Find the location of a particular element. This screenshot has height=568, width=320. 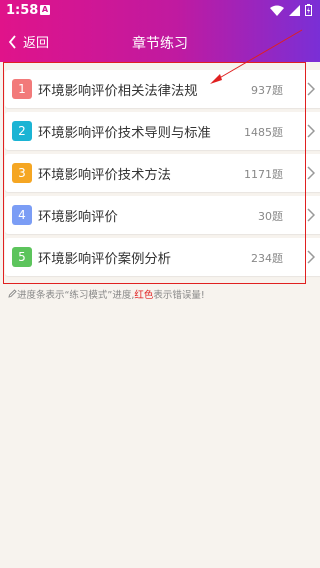

annotation-arrow is located at coordinates (256, 56).